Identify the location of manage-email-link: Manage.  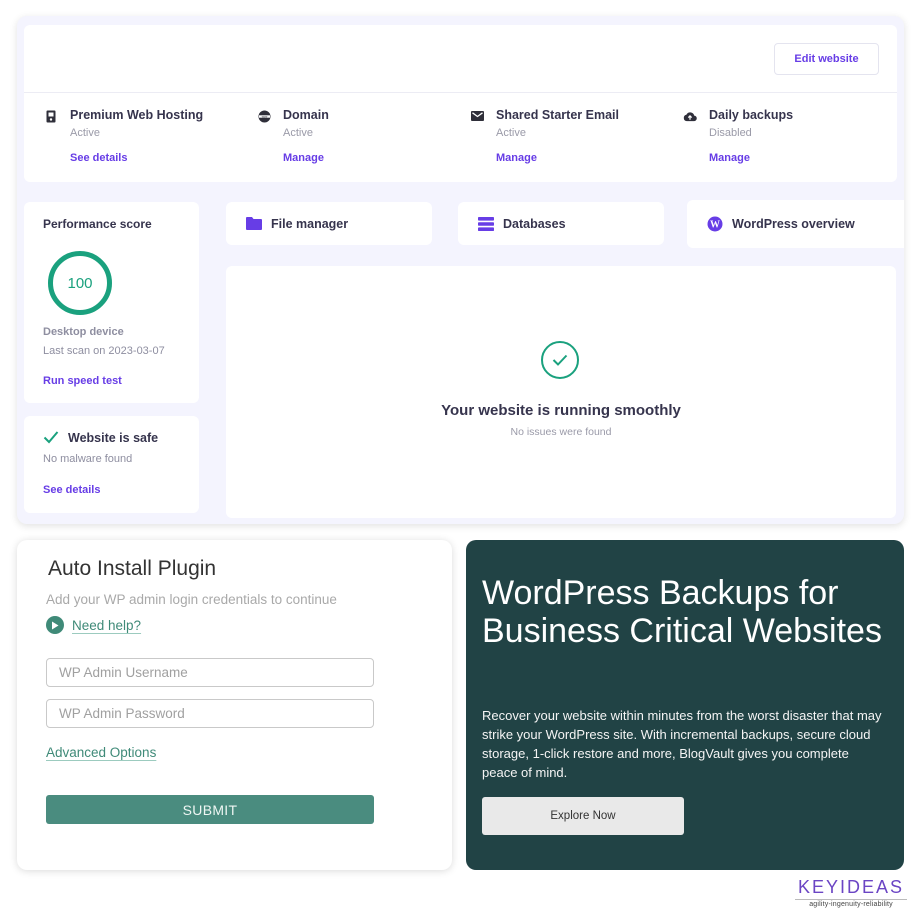
(516, 158).